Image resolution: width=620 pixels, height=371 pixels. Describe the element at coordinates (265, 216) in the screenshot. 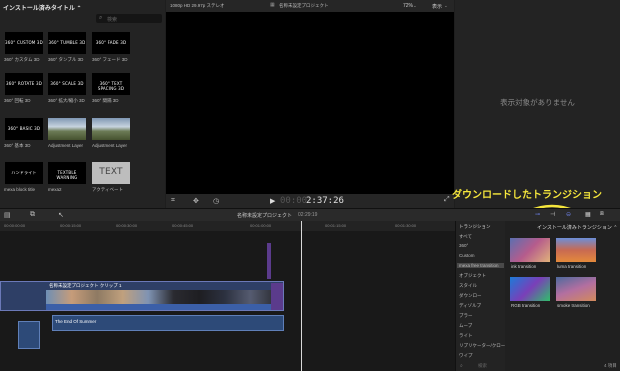

I see `timeline-project-name: 名称未設定プロジェクト` at that location.